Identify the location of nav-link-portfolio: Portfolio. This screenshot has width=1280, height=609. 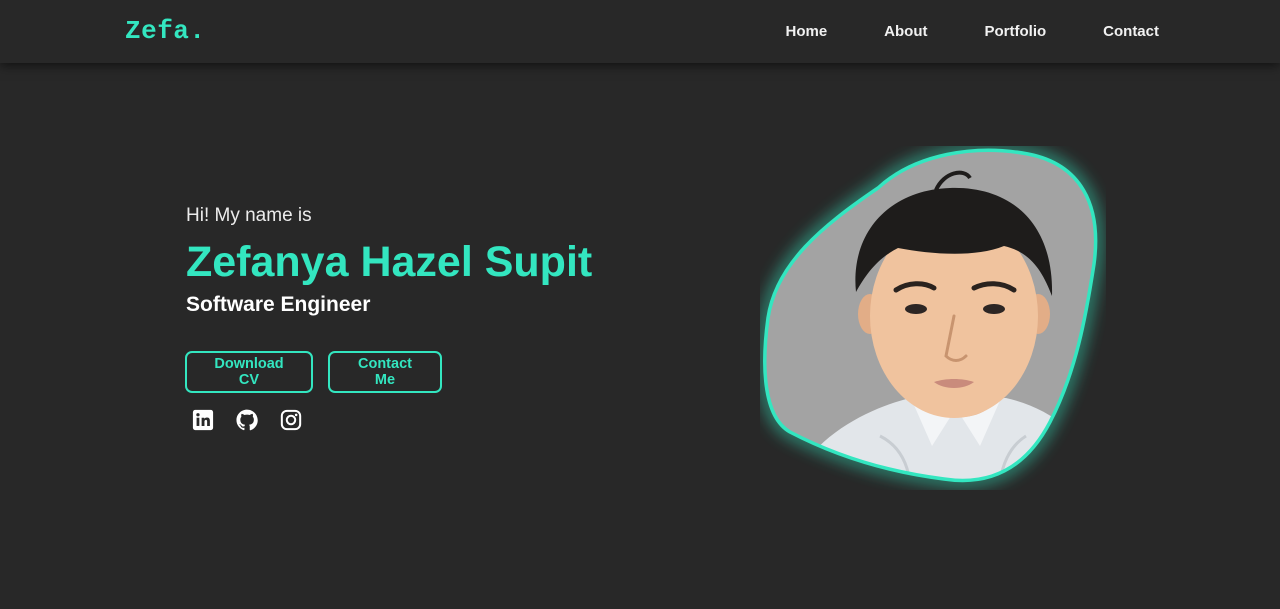
(1016, 31).